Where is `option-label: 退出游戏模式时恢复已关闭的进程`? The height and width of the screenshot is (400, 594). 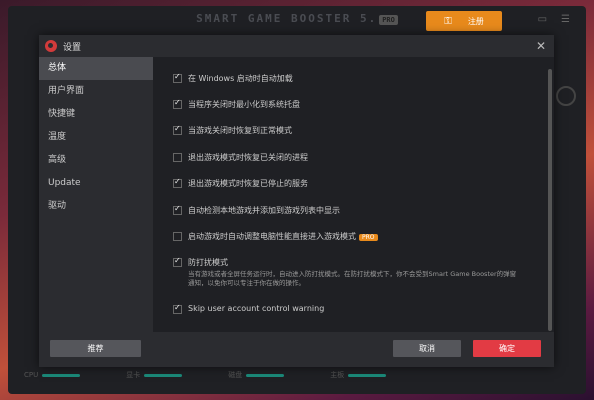 option-label: 退出游戏模式时恢复已关闭的进程 is located at coordinates (248, 157).